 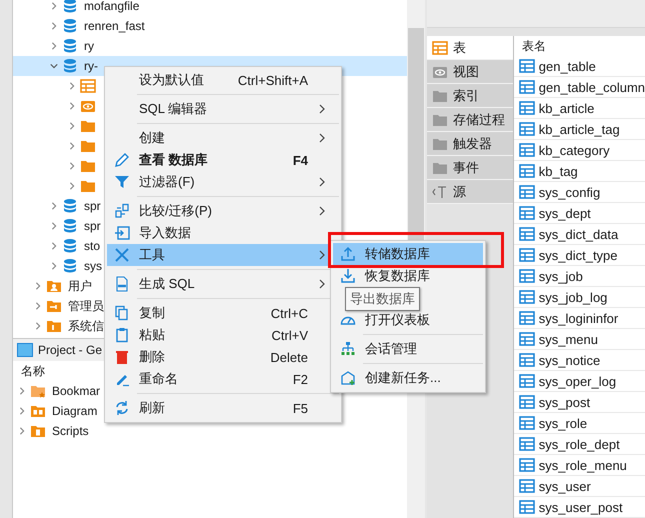 What do you see at coordinates (534, 46) in the screenshot?
I see `column-header: 表名` at bounding box center [534, 46].